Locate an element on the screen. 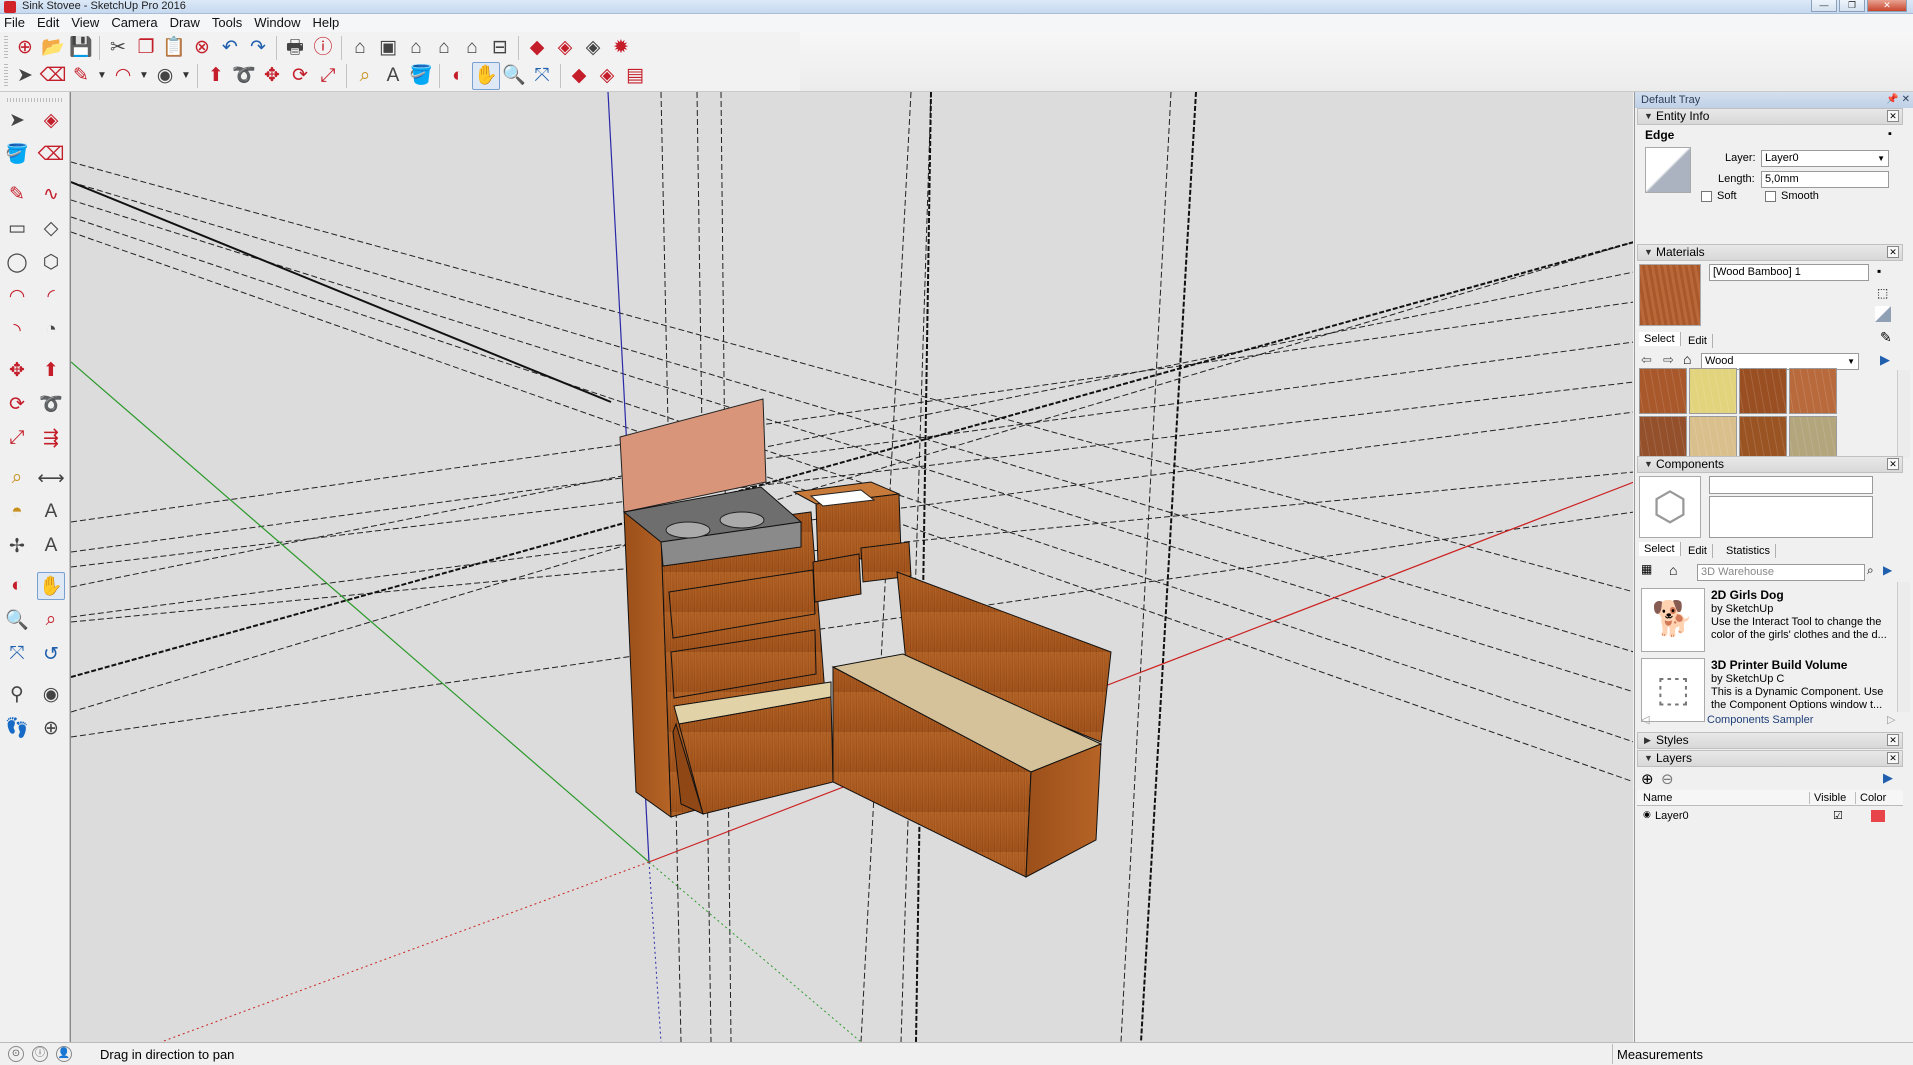  details-icon: ▪ is located at coordinates (1890, 134).